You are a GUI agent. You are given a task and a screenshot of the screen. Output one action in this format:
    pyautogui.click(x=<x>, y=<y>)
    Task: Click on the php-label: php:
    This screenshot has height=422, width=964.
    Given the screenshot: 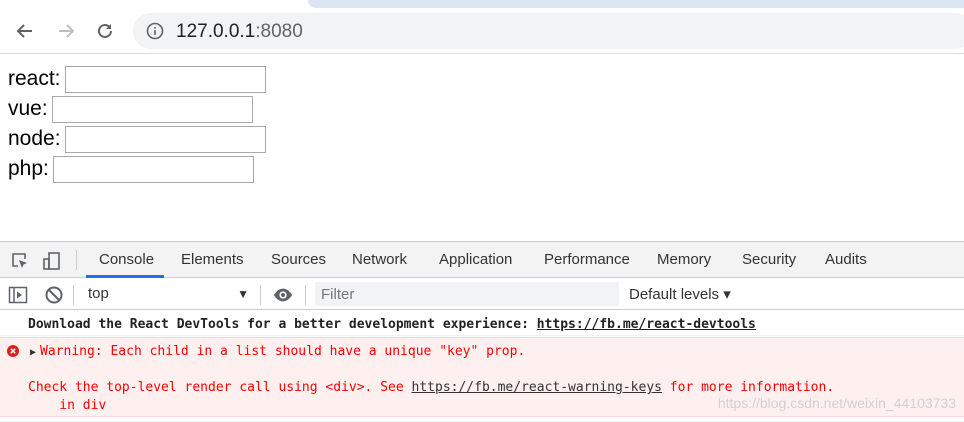 What is the action you would take?
    pyautogui.click(x=28, y=168)
    